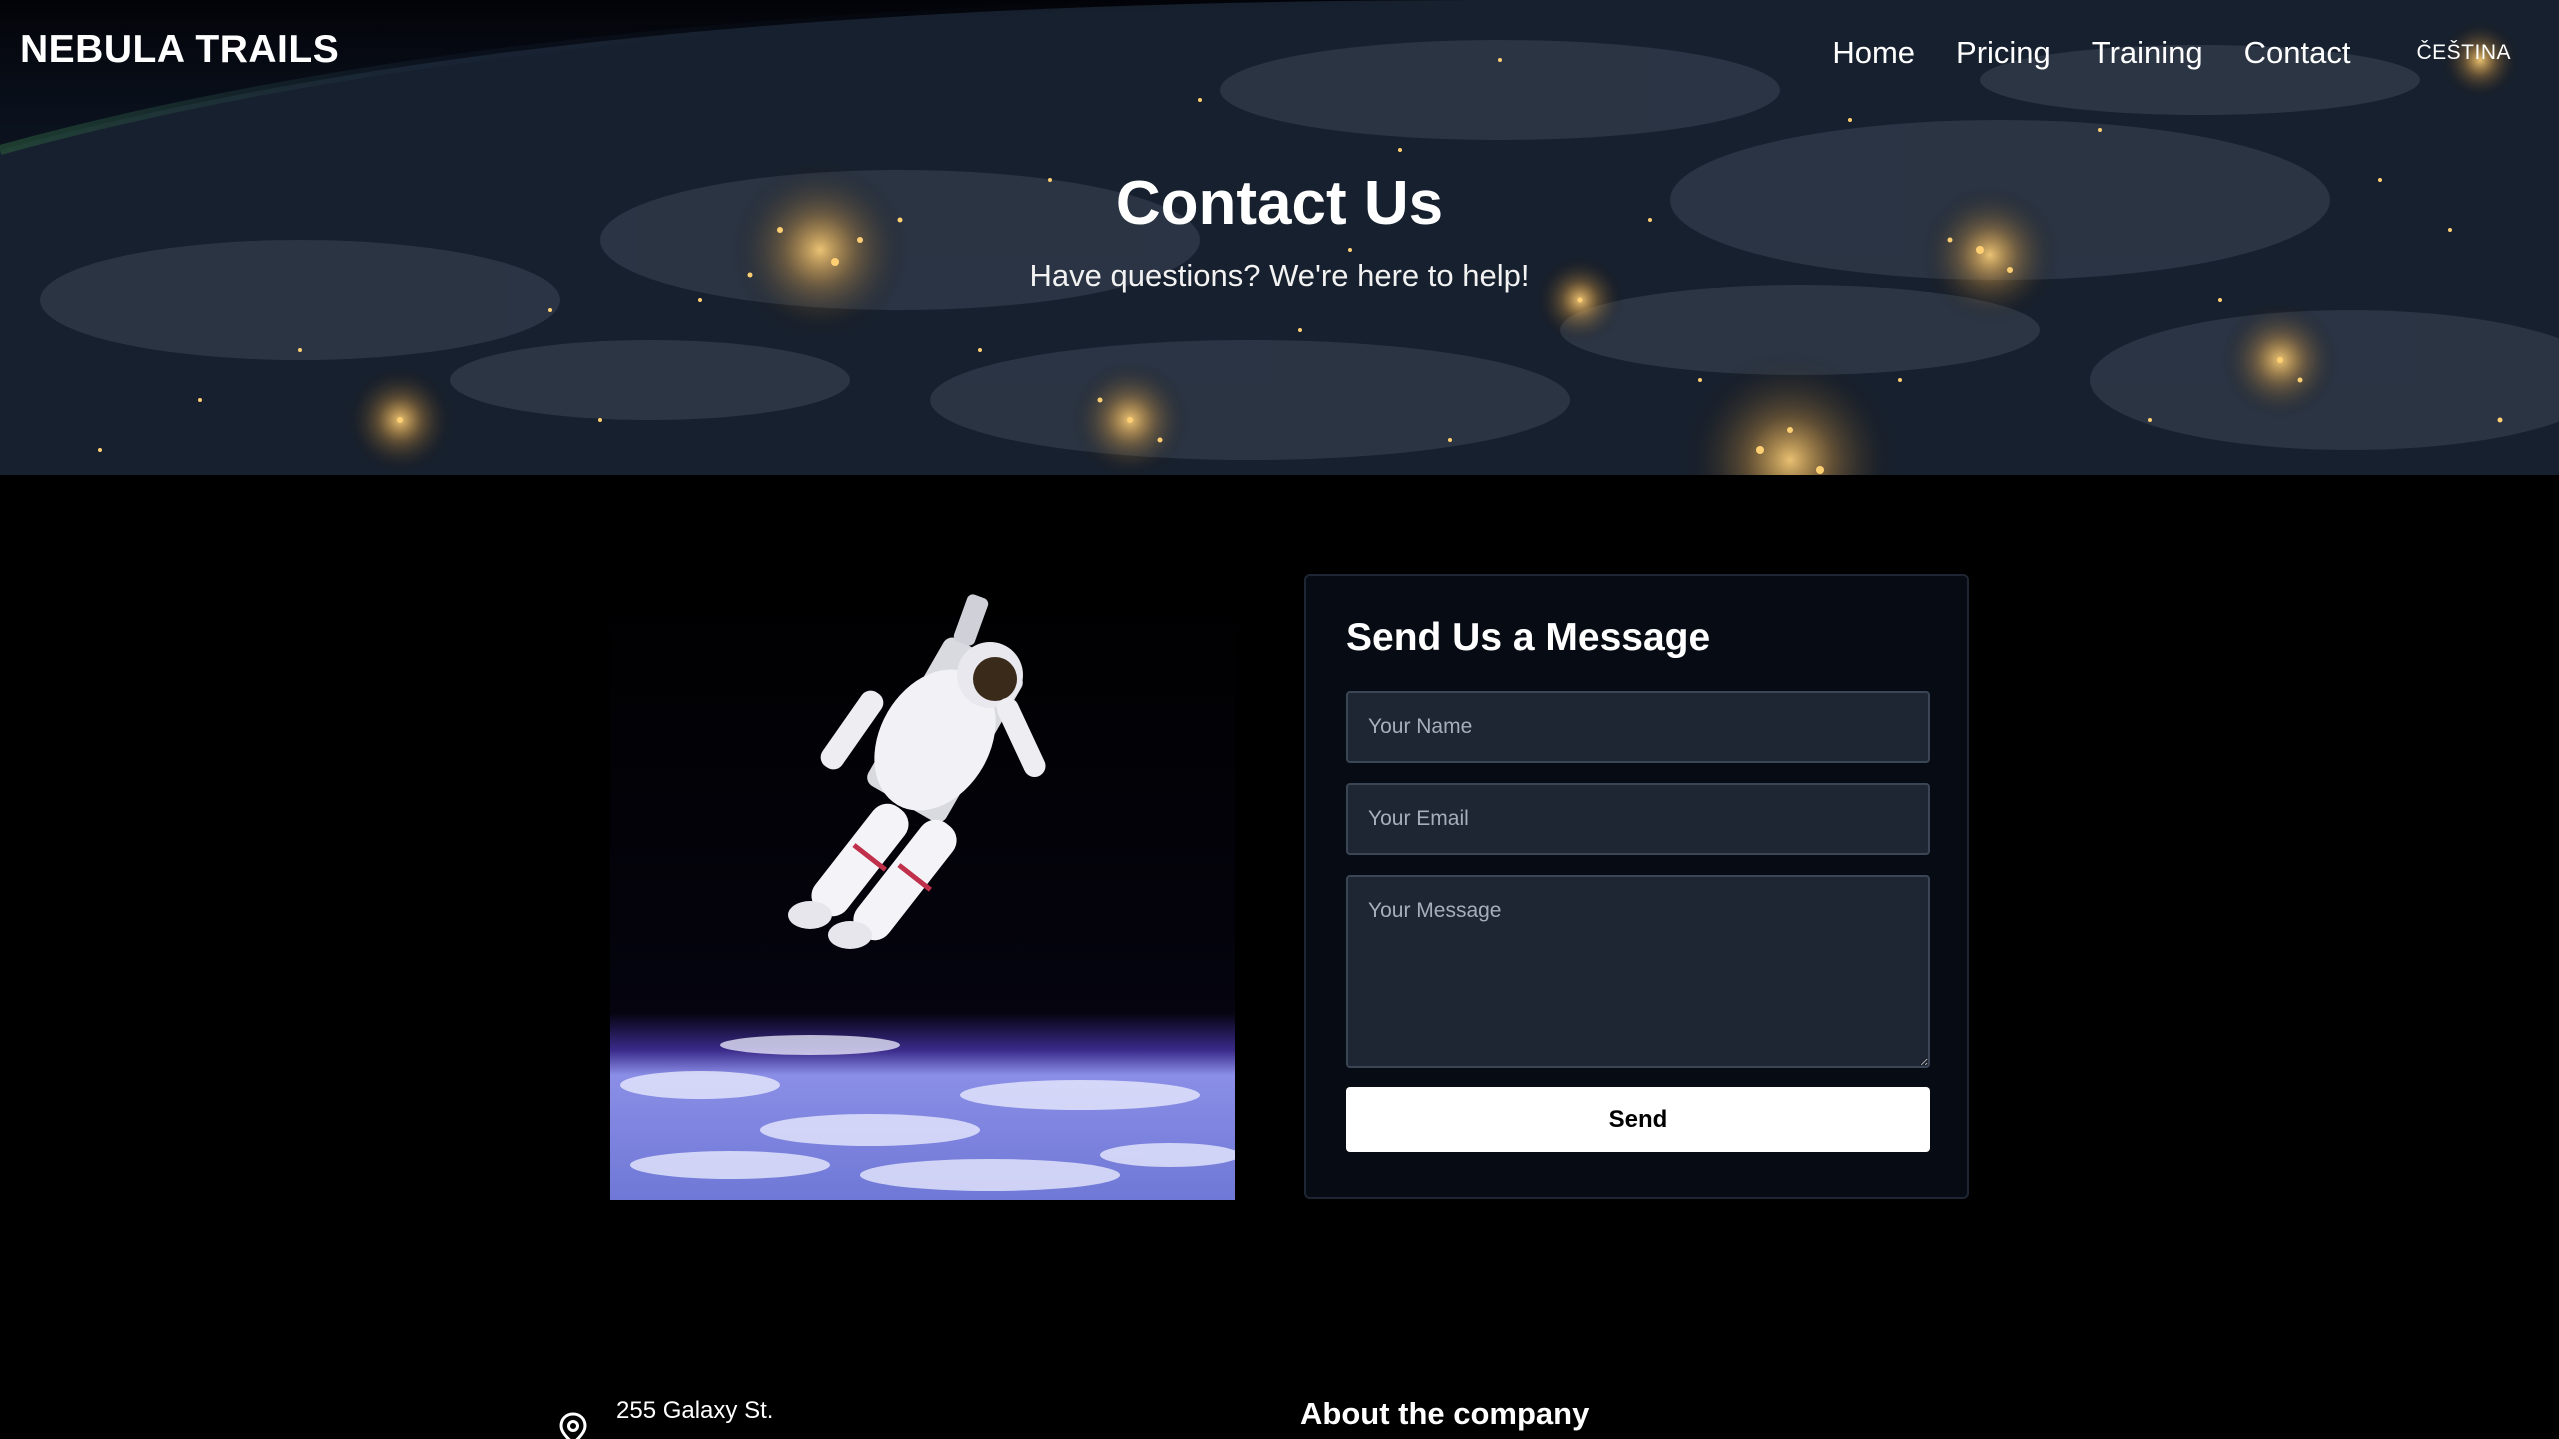 Image resolution: width=2559 pixels, height=1439 pixels. What do you see at coordinates (179, 50) in the screenshot?
I see `site-logo: NEBULA TRAILS` at bounding box center [179, 50].